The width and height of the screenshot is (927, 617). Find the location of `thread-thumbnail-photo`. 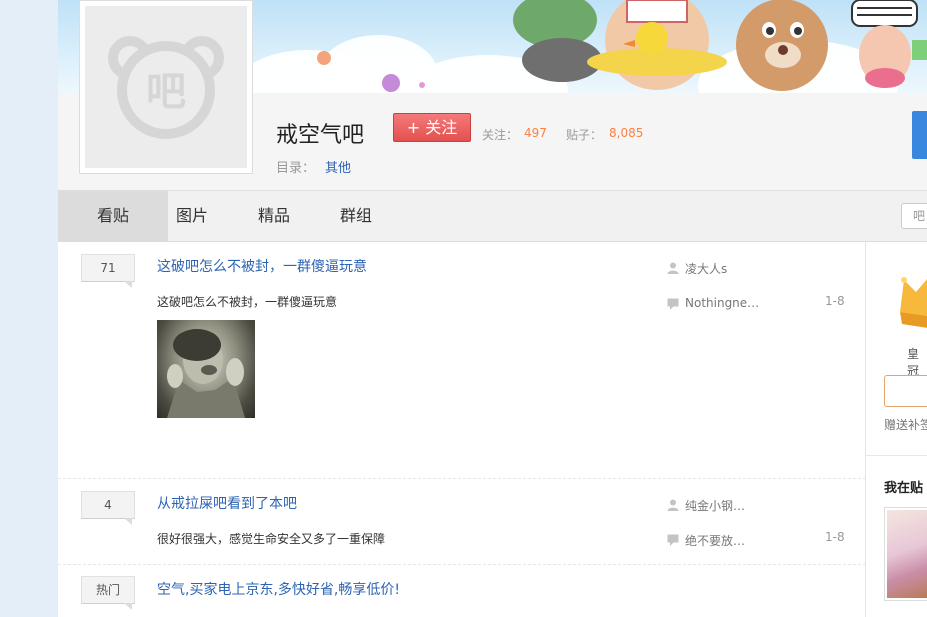

thread-thumbnail-photo is located at coordinates (206, 373).